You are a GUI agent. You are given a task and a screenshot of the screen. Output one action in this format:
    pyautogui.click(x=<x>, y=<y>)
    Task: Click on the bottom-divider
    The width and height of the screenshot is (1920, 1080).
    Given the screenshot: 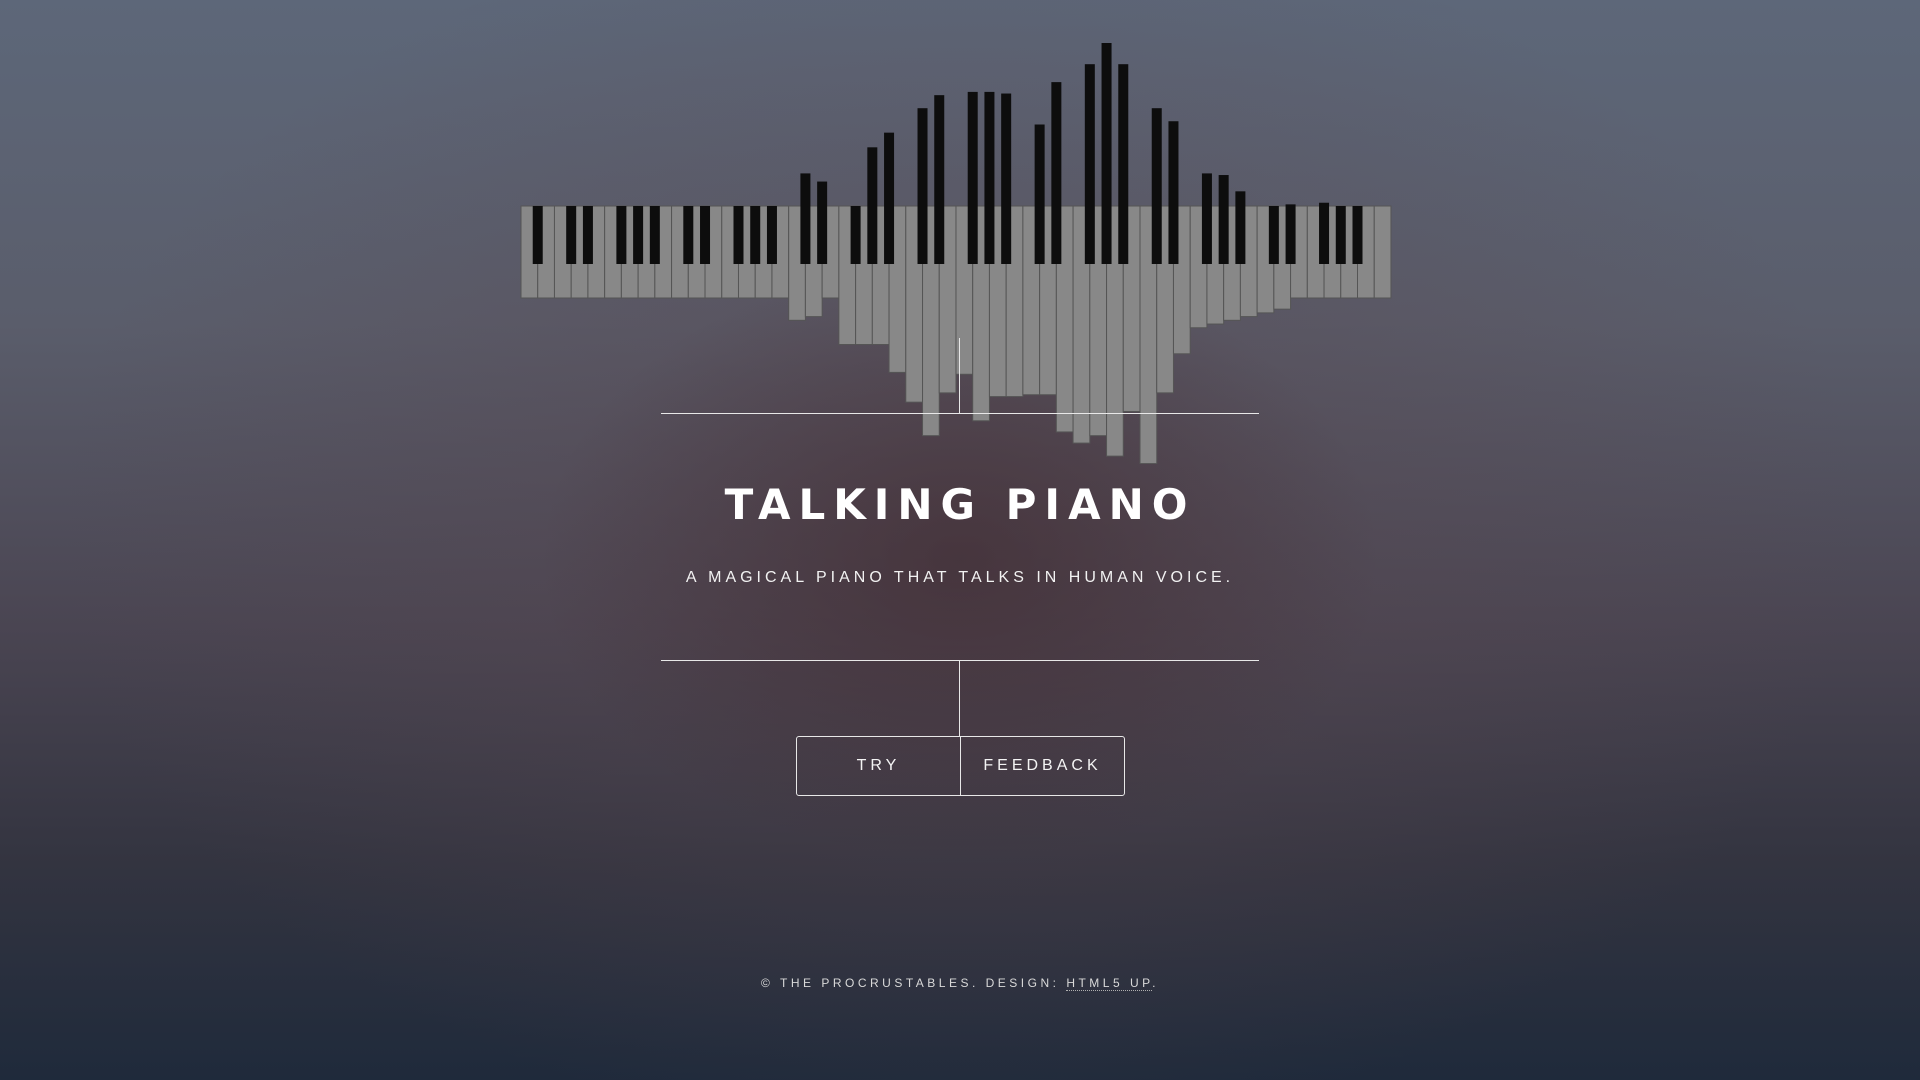 What is the action you would take?
    pyautogui.click(x=960, y=660)
    